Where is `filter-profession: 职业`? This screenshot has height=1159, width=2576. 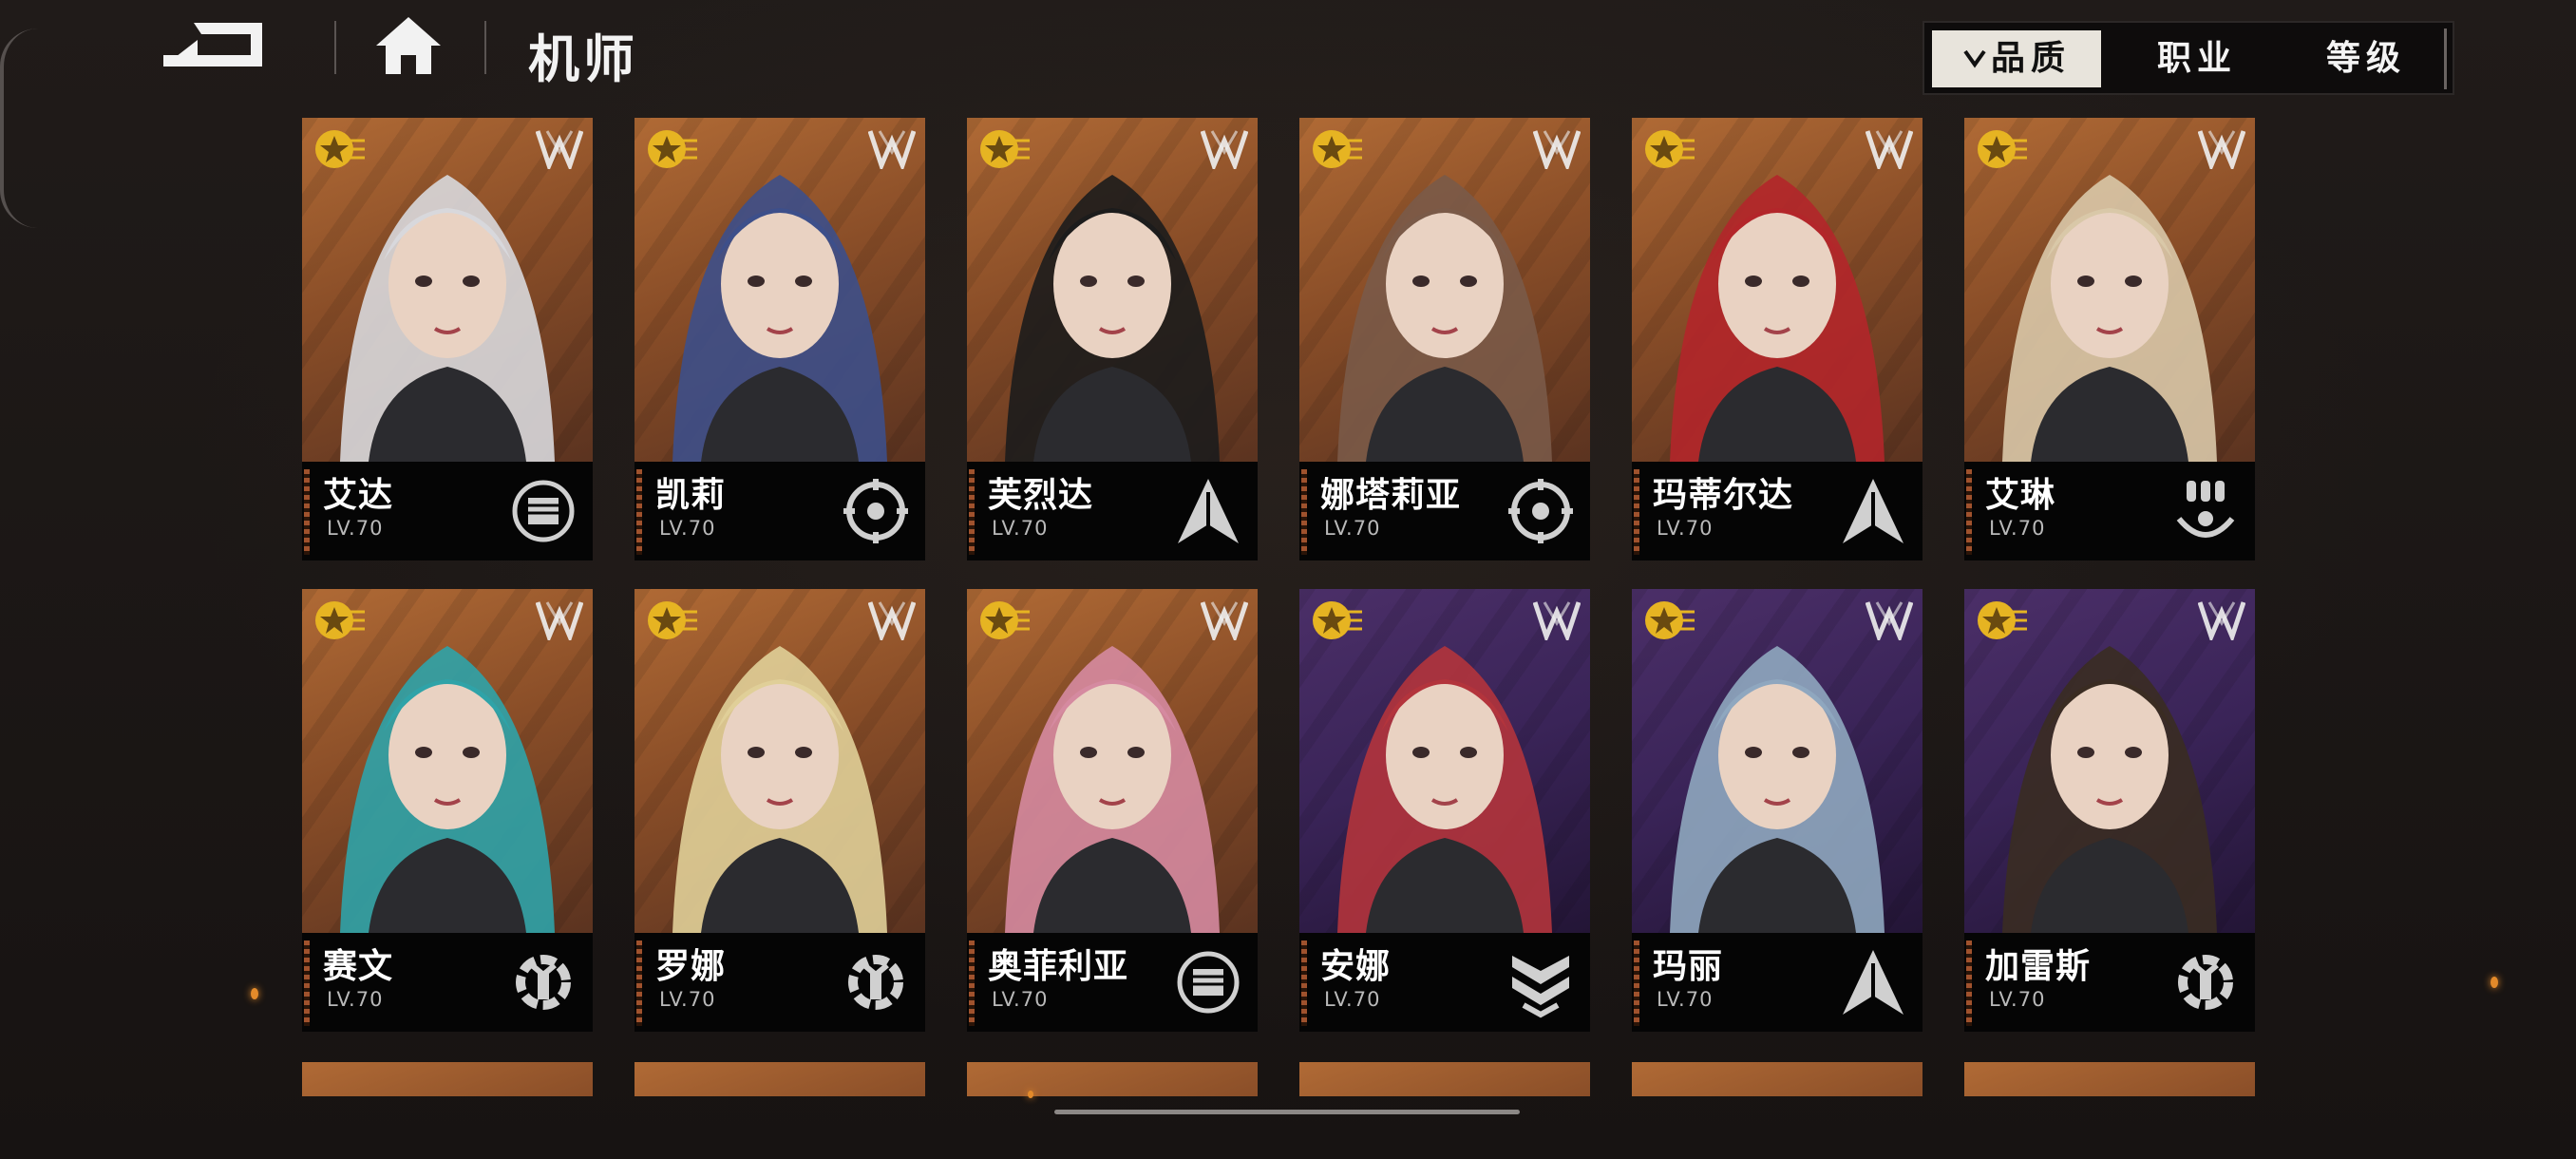
filter-profession: 职业 is located at coordinates (2197, 58).